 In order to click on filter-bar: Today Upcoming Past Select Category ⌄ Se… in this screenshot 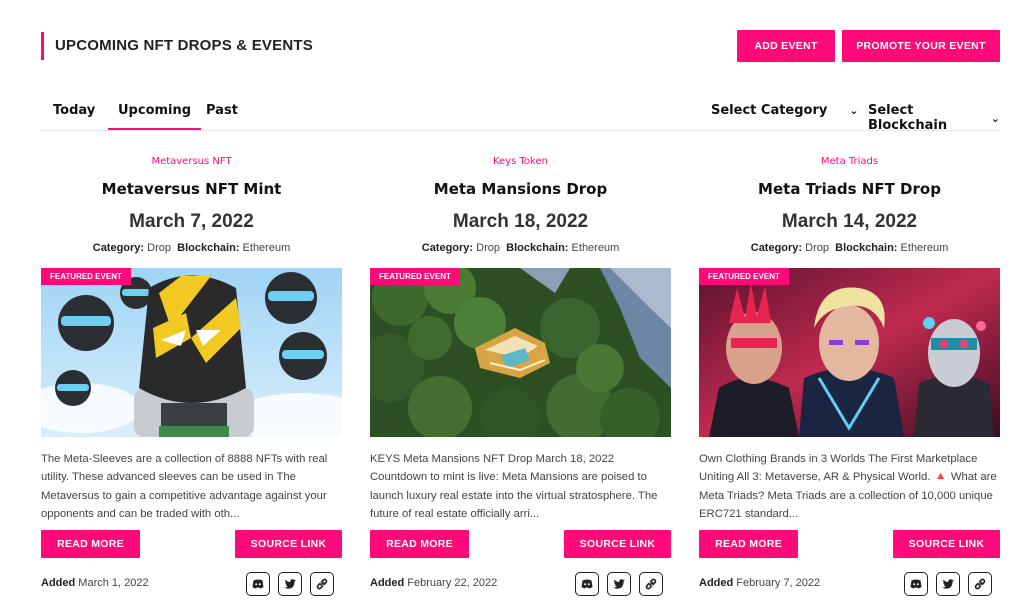, I will do `click(520, 114)`.